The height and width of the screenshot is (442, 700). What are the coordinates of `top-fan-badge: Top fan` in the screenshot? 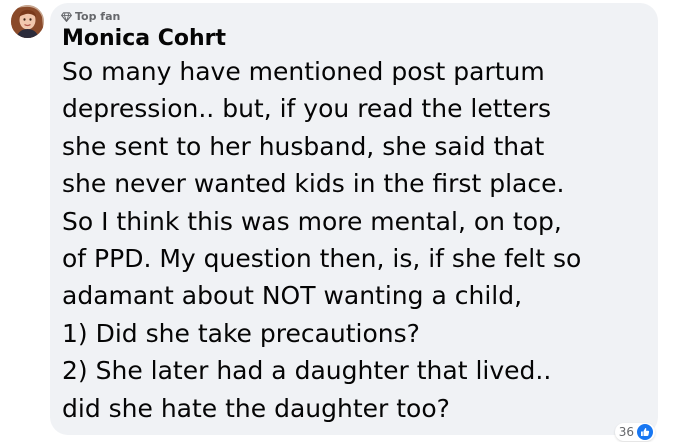 It's located at (90, 16).